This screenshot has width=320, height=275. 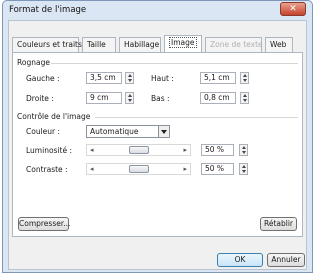 I want to click on image-control-section-heading: Contrôle de l'image, so click(x=54, y=116).